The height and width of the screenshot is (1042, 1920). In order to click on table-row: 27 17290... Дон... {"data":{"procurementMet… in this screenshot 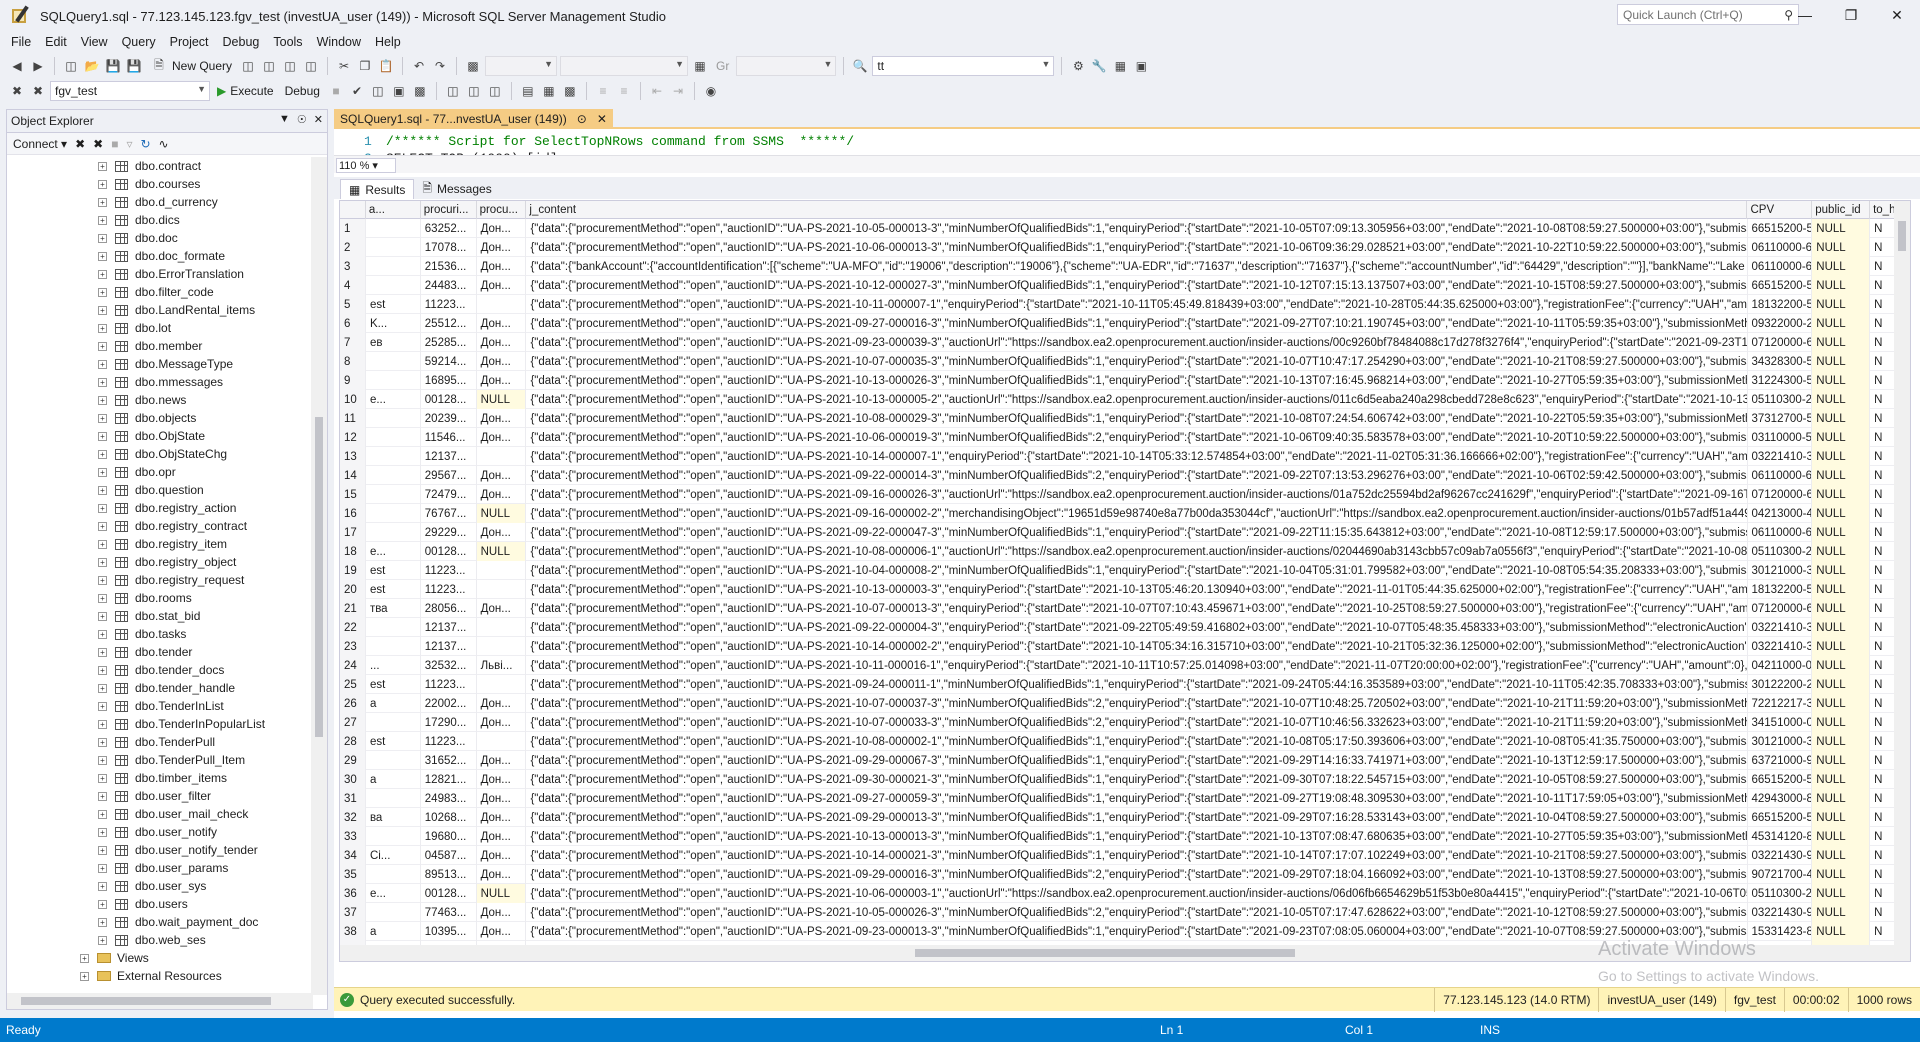, I will do `click(1125, 722)`.